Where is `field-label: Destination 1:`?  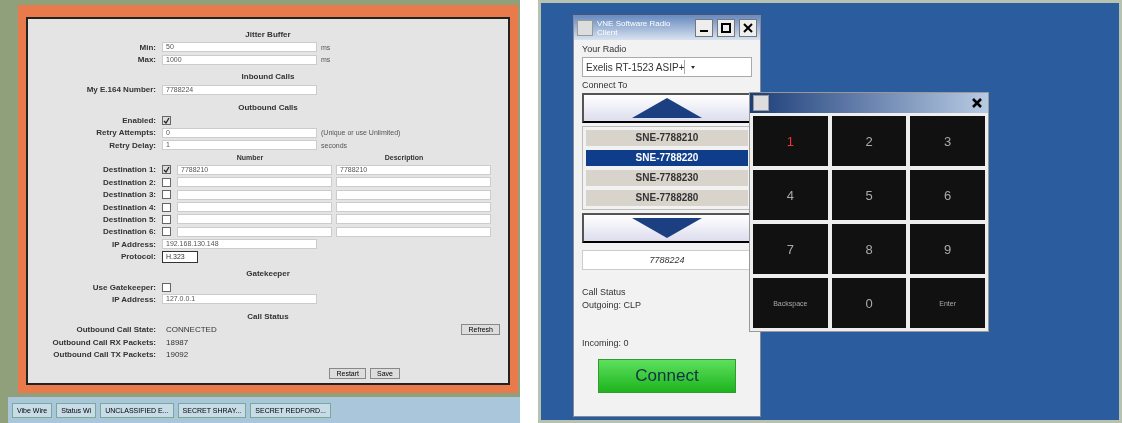 field-label: Destination 1: is located at coordinates (129, 170).